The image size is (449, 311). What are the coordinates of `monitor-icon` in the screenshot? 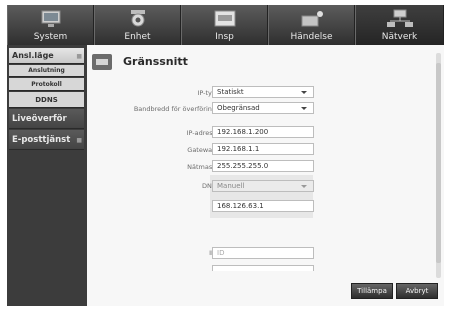 It's located at (50, 18).